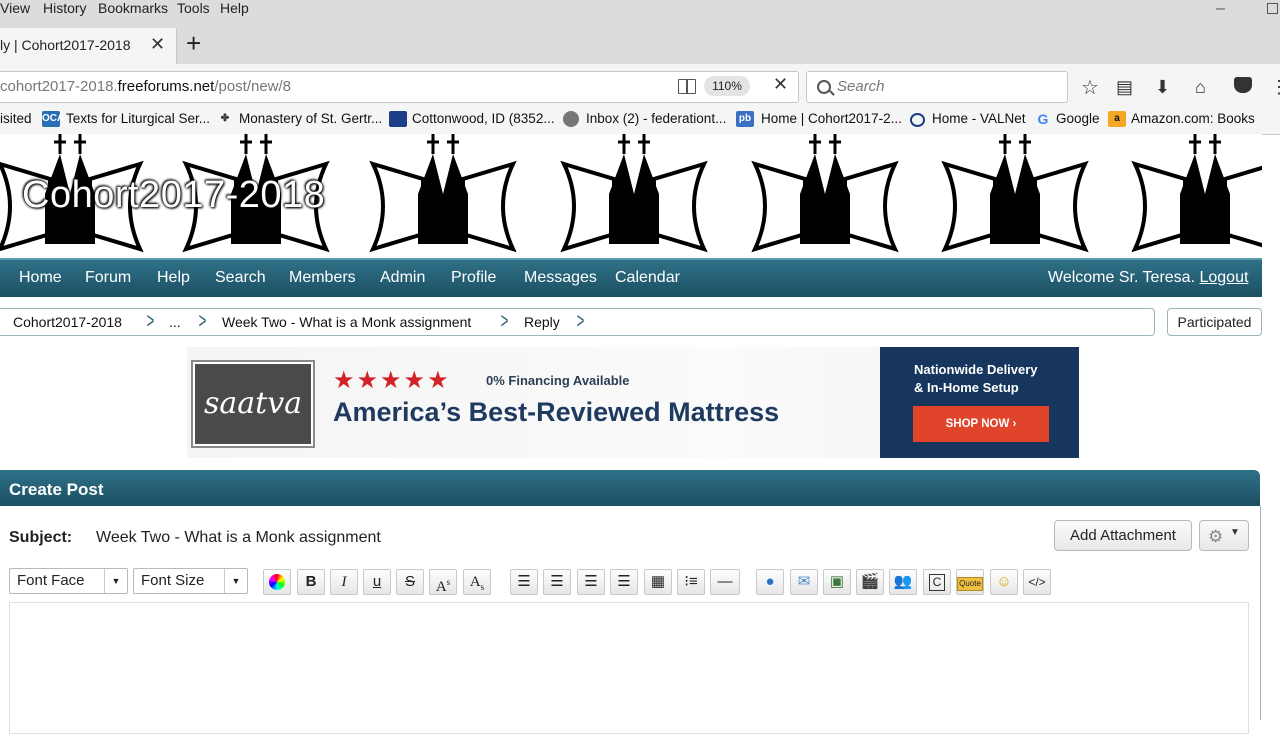 This screenshot has width=1280, height=734. What do you see at coordinates (173, 195) in the screenshot?
I see `site-title: Cohort2017-2018` at bounding box center [173, 195].